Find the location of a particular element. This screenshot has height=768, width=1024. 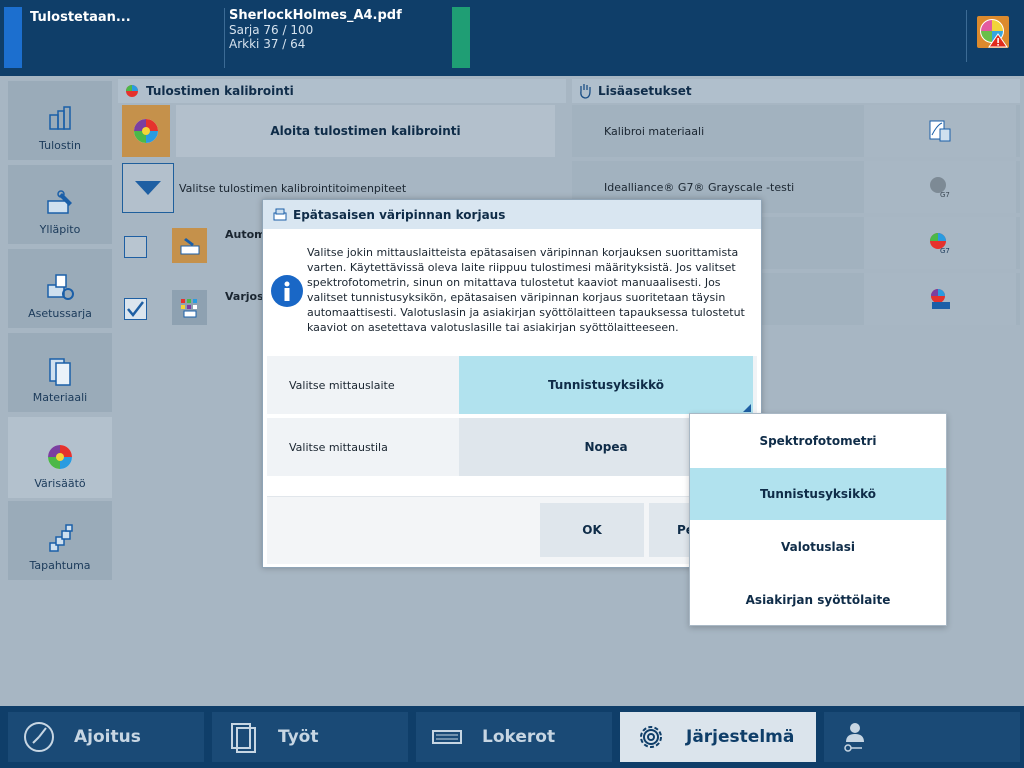

job-progress-indicator is located at coordinates (461, 37).